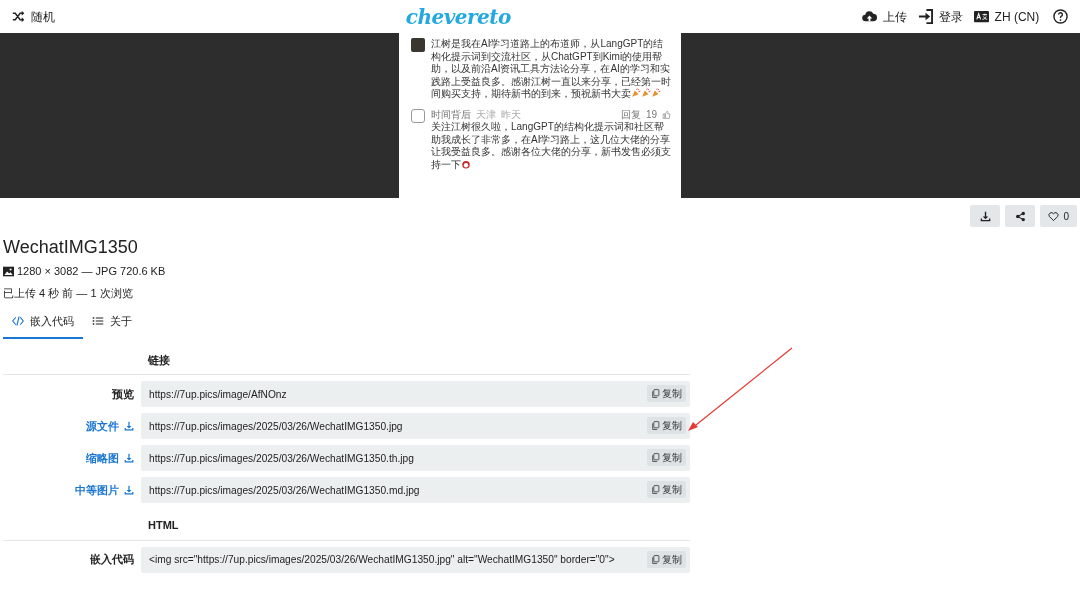 The image size is (1080, 597). What do you see at coordinates (8, 271) in the screenshot?
I see `image-icon` at bounding box center [8, 271].